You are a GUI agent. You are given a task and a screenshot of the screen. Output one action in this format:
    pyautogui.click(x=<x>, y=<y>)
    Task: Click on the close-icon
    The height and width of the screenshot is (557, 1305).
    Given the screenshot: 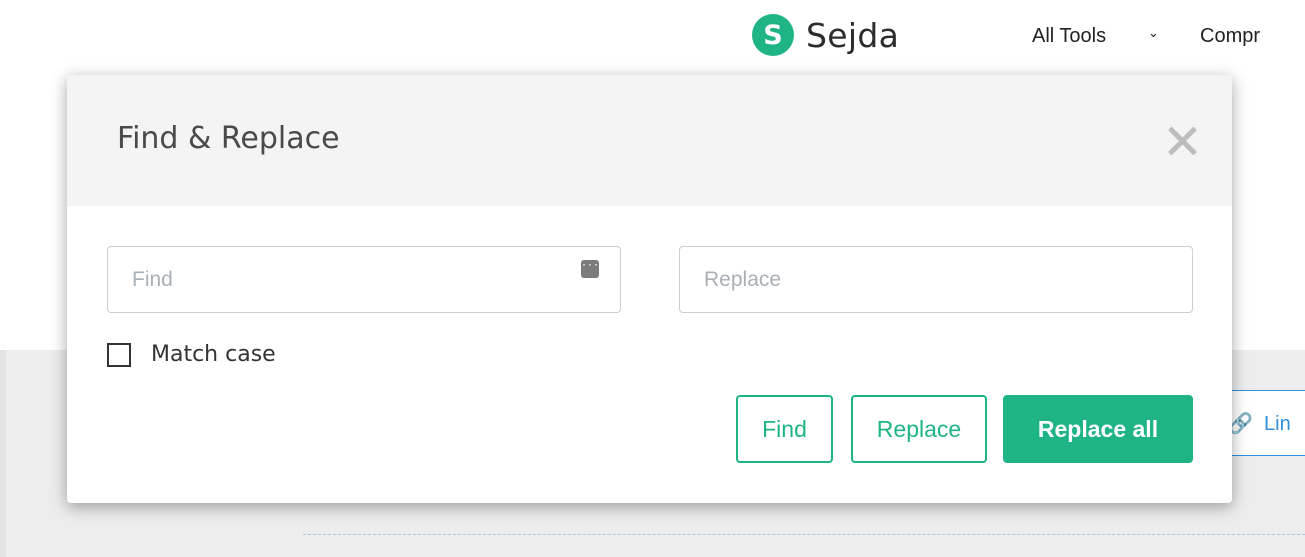 What is the action you would take?
    pyautogui.click(x=1182, y=140)
    